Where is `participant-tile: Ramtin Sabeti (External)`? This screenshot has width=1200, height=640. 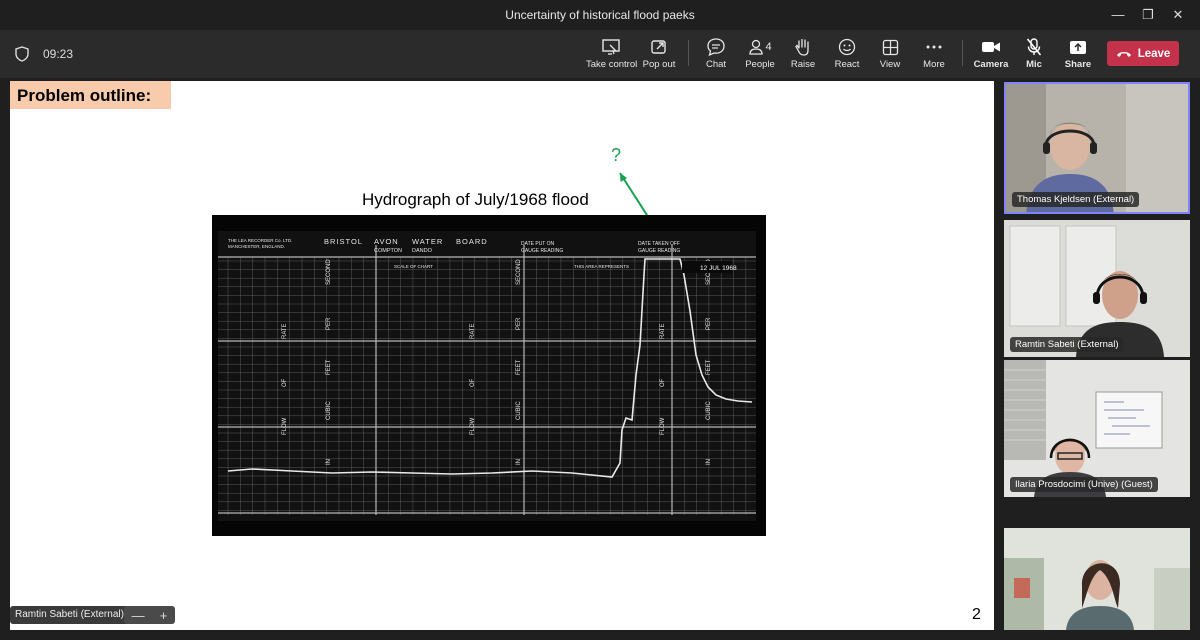 participant-tile: Ramtin Sabeti (External) is located at coordinates (1097, 288).